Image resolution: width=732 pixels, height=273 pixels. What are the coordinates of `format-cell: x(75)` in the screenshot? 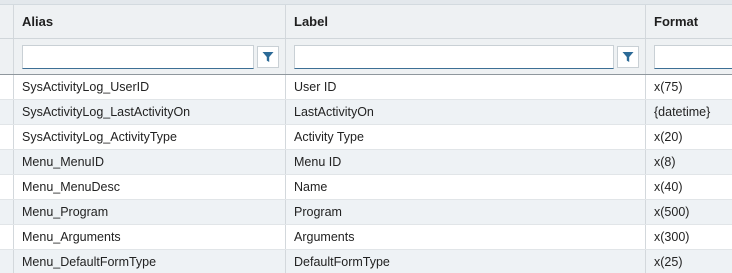 It's located at (689, 87).